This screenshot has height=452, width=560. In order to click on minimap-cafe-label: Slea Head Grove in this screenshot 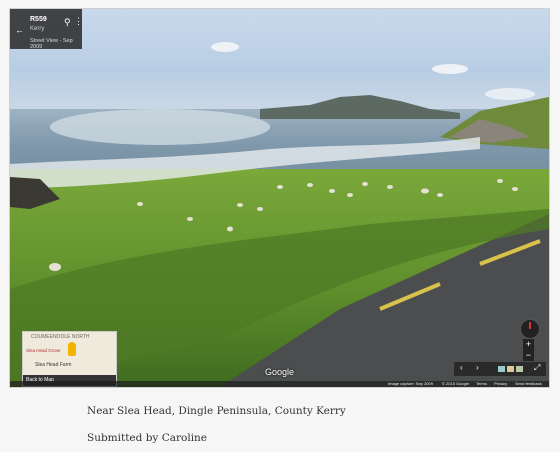, I will do `click(43, 350)`.